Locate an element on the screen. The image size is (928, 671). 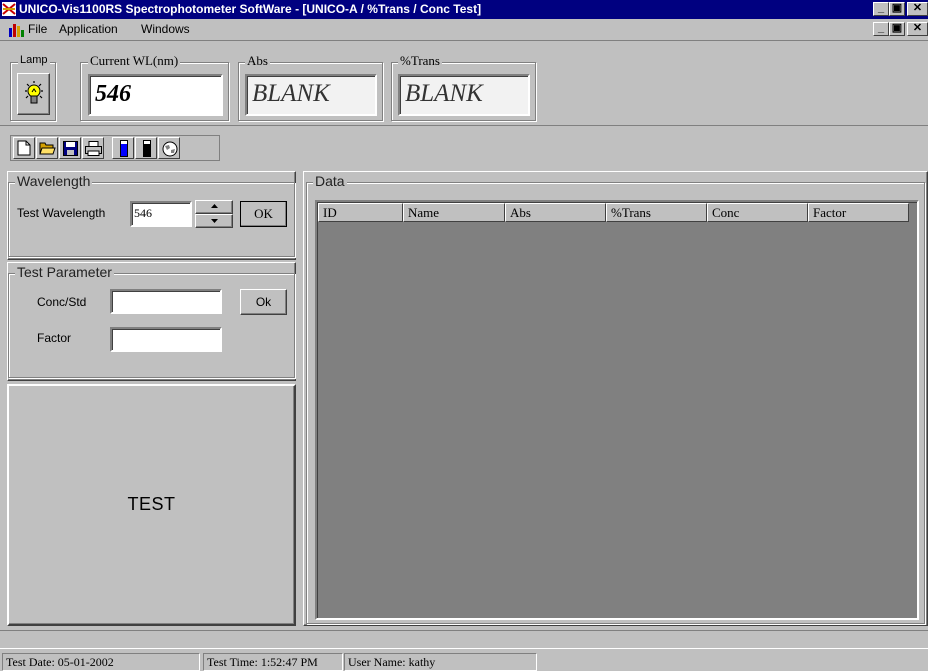
lamp-button is located at coordinates (33, 94).